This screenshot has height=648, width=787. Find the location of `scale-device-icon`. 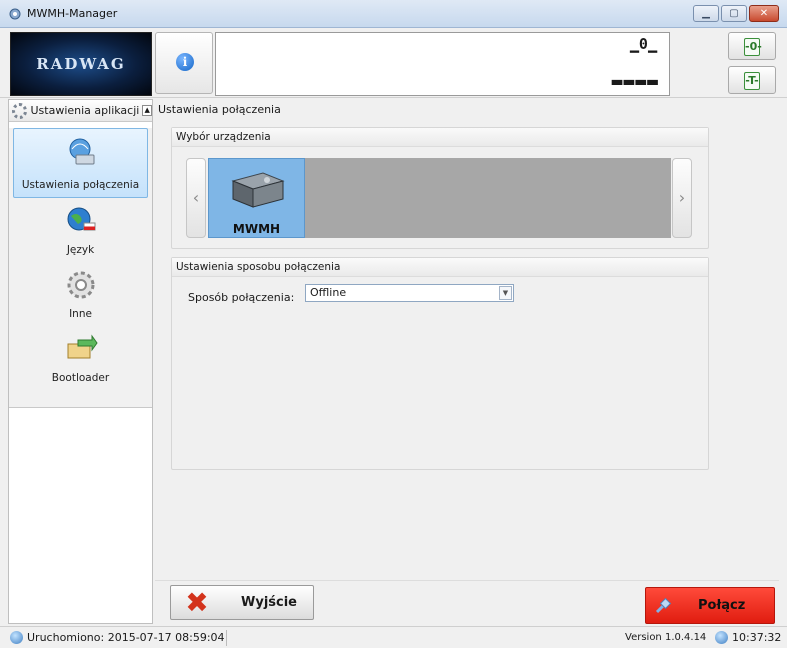

scale-device-icon is located at coordinates (258, 190).